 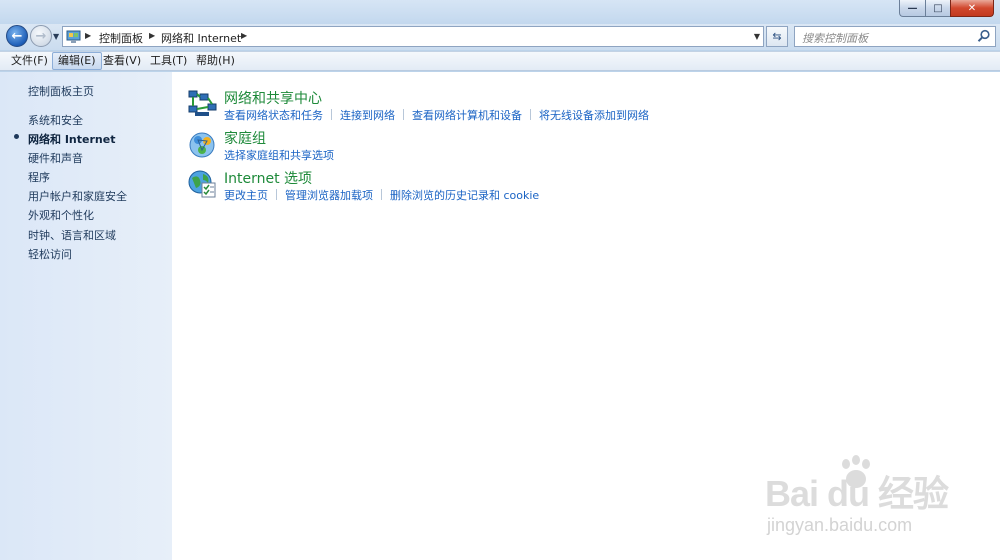 I want to click on sidebar-home-link: 控制面板主页, so click(x=61, y=91).